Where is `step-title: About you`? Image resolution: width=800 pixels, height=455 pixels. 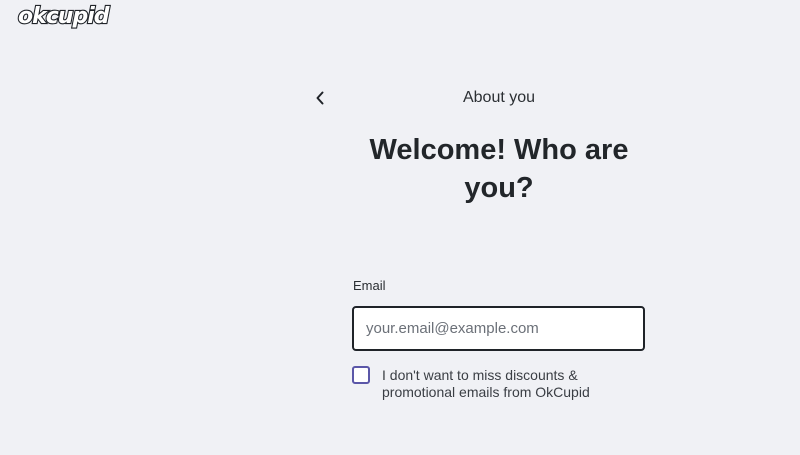
step-title: About you is located at coordinates (499, 97).